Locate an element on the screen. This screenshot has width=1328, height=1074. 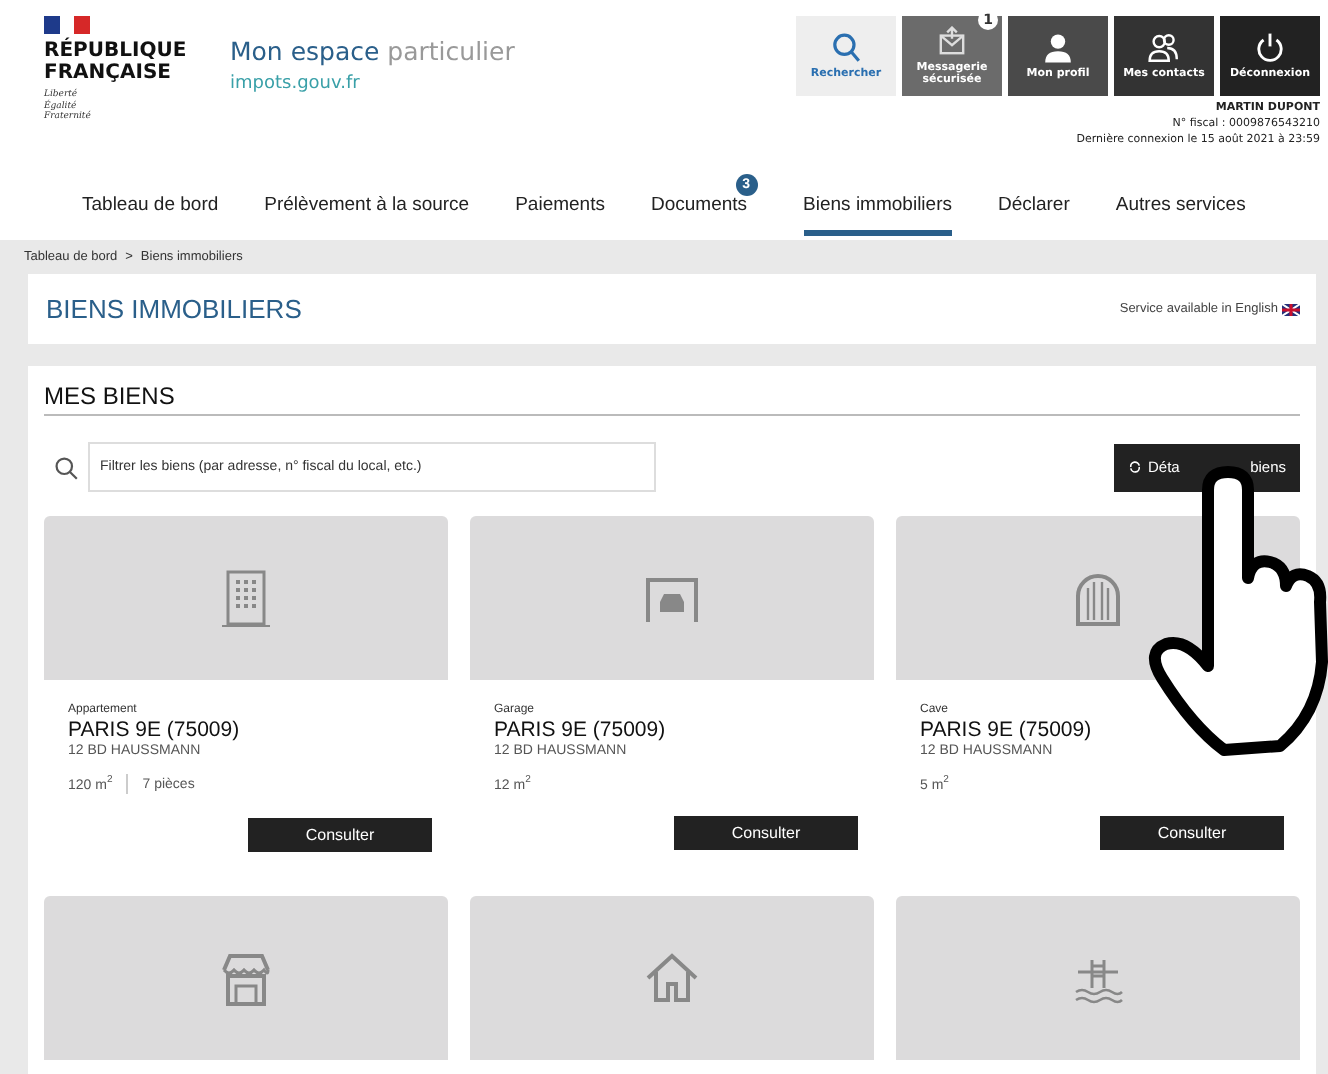
house-icon is located at coordinates (672, 978).